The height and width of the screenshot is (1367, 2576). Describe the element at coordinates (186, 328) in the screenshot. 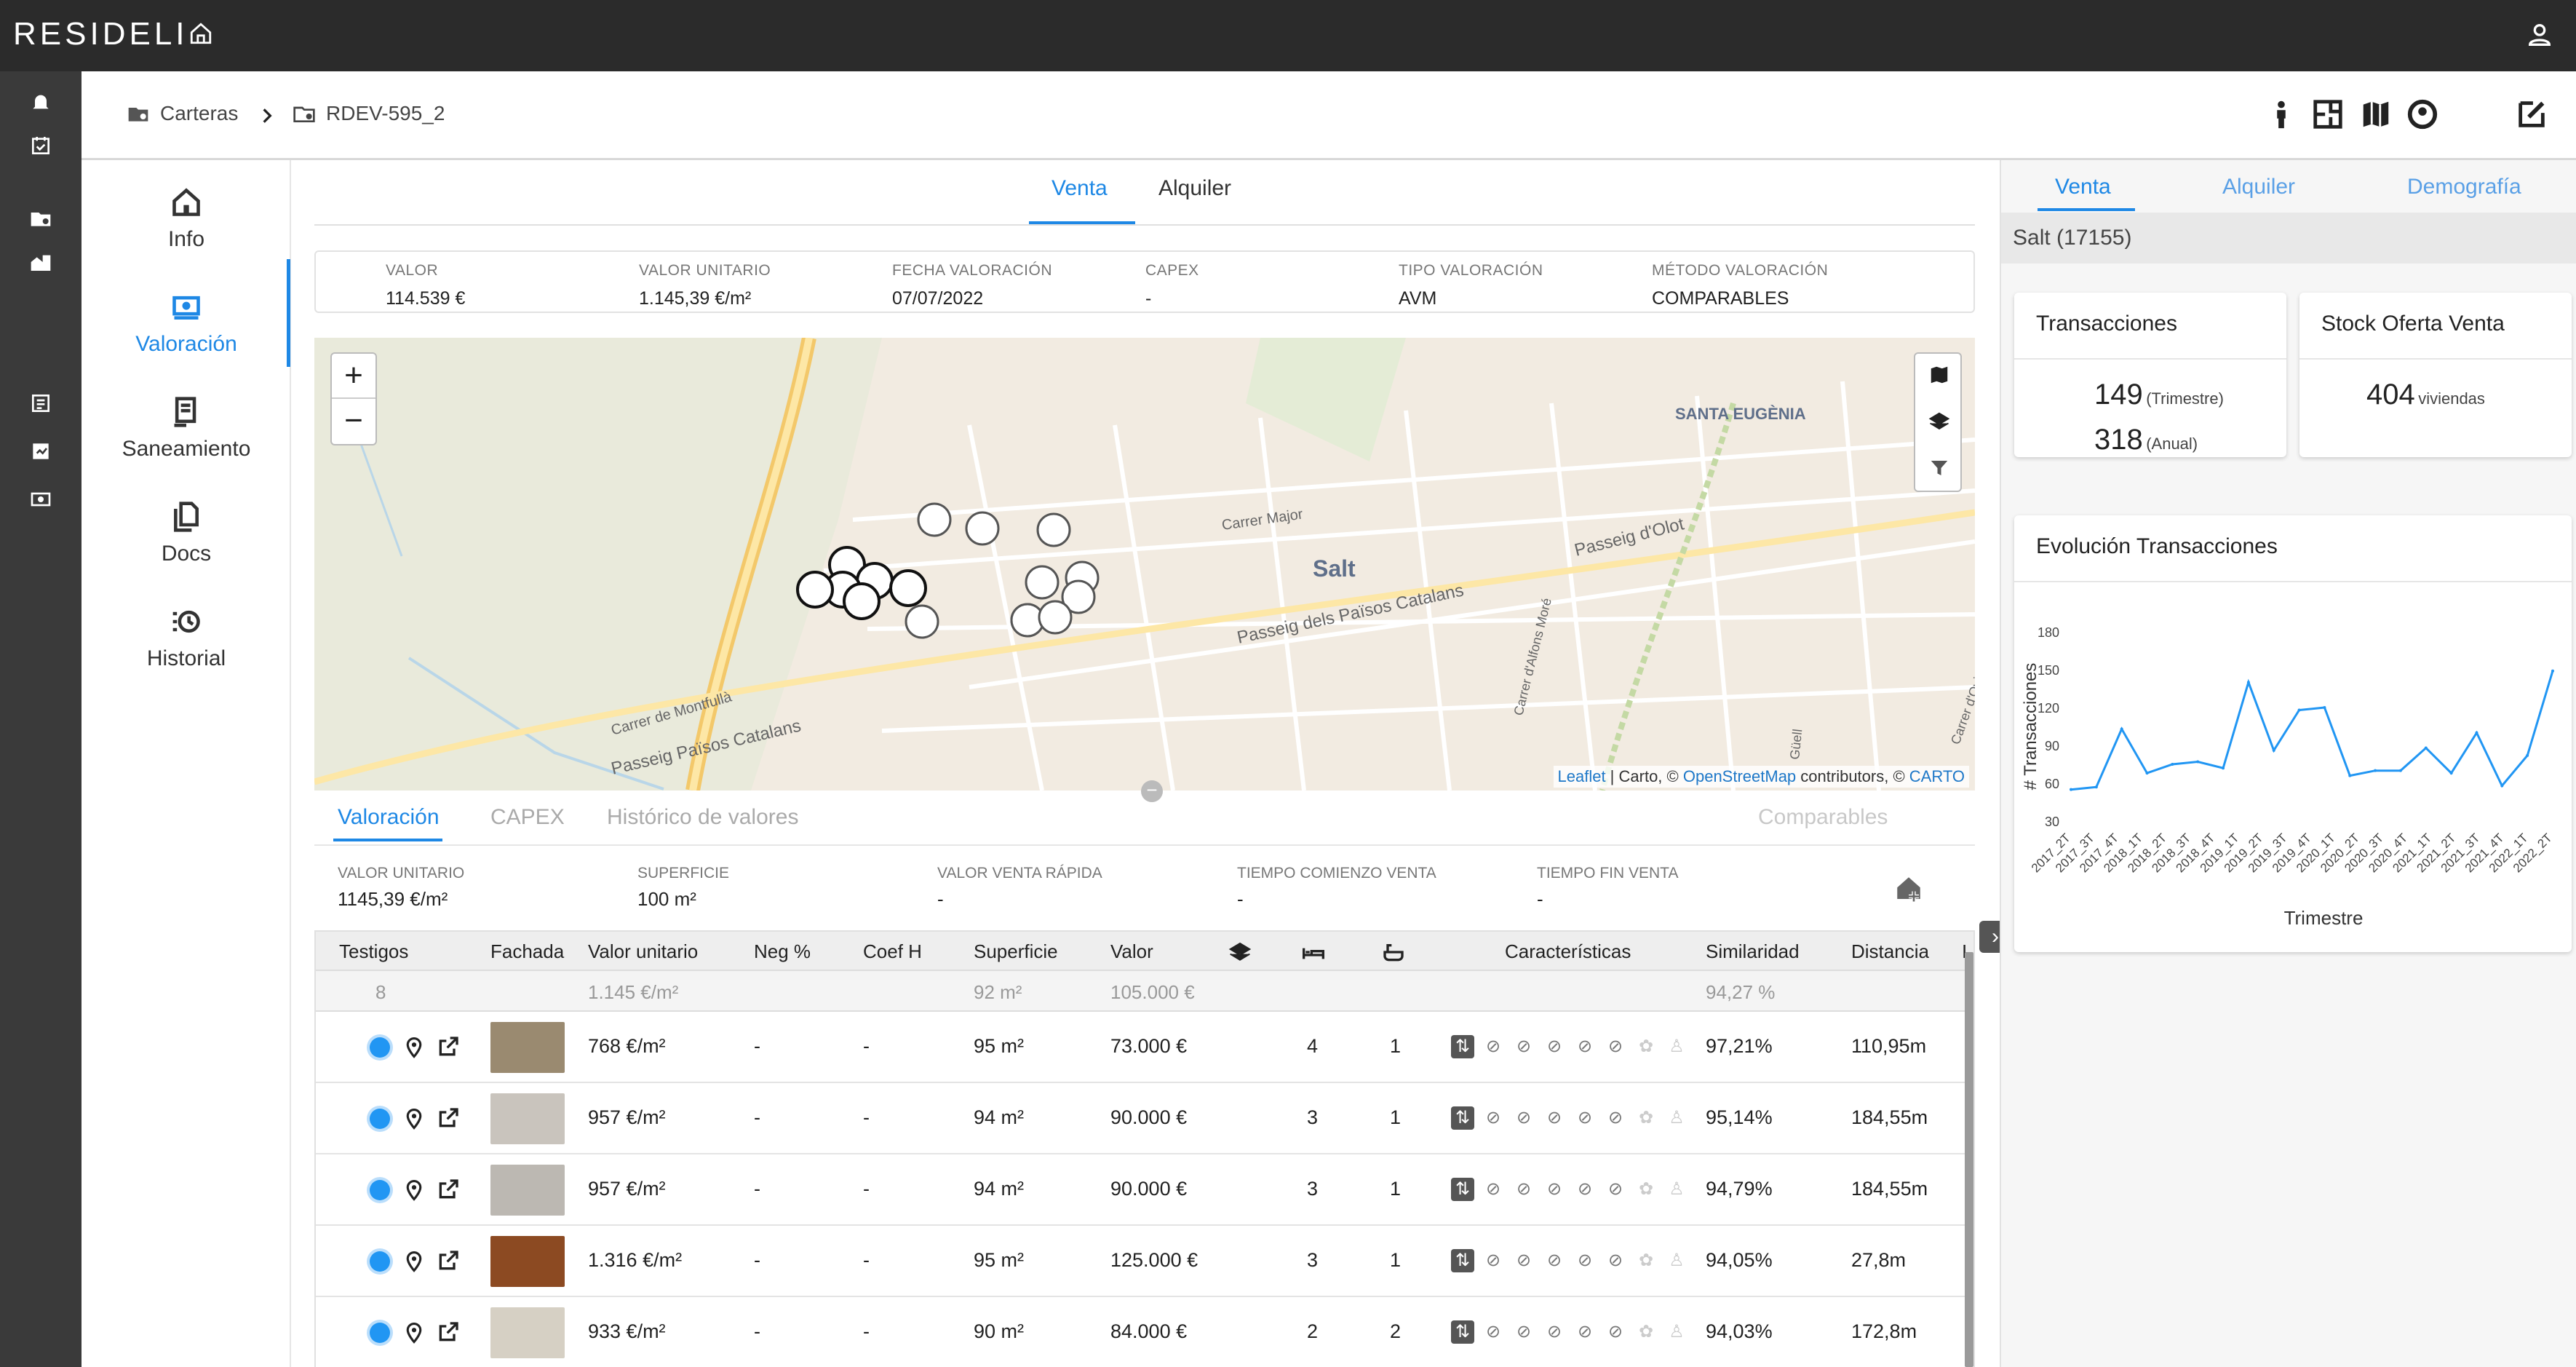

I see `nav-valoracion: Valoración` at that location.